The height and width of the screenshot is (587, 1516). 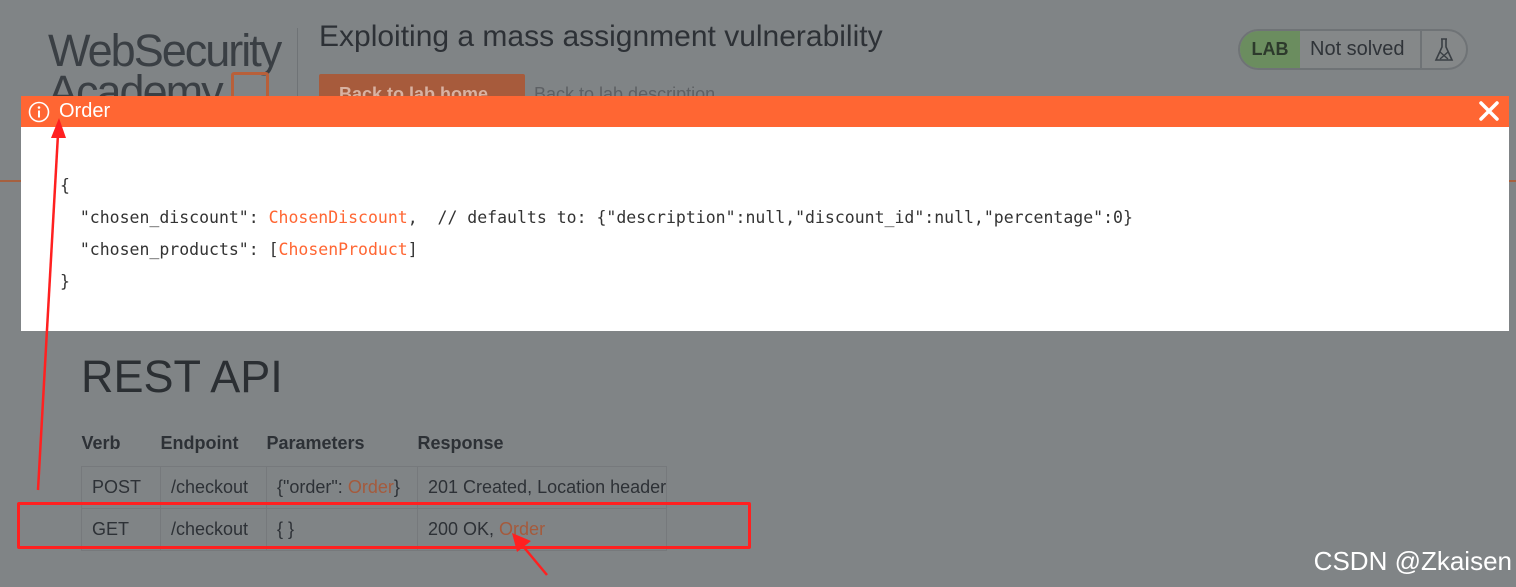 I want to click on annotation-arrow-head-diag, so click(x=521, y=542).